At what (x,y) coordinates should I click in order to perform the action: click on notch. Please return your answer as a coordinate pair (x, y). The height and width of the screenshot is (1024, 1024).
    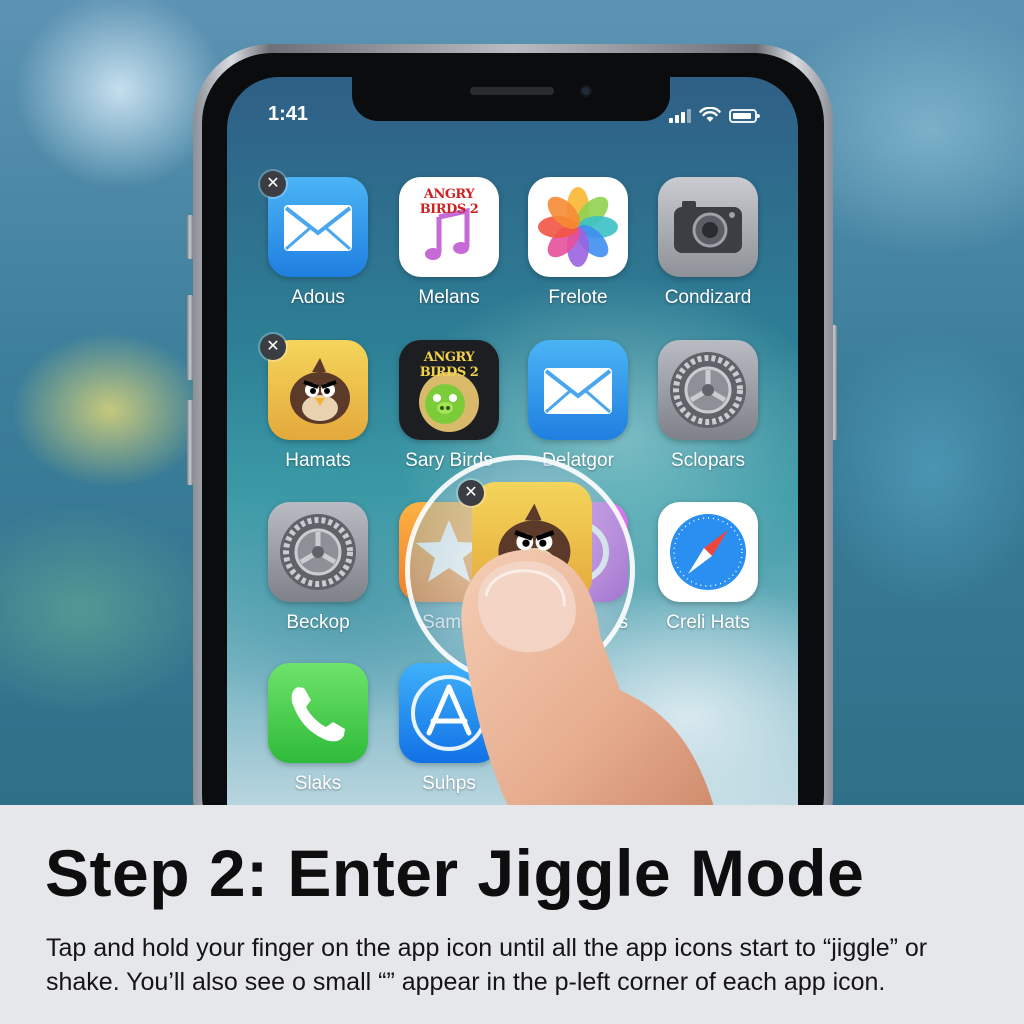
    Looking at the image, I should click on (511, 99).